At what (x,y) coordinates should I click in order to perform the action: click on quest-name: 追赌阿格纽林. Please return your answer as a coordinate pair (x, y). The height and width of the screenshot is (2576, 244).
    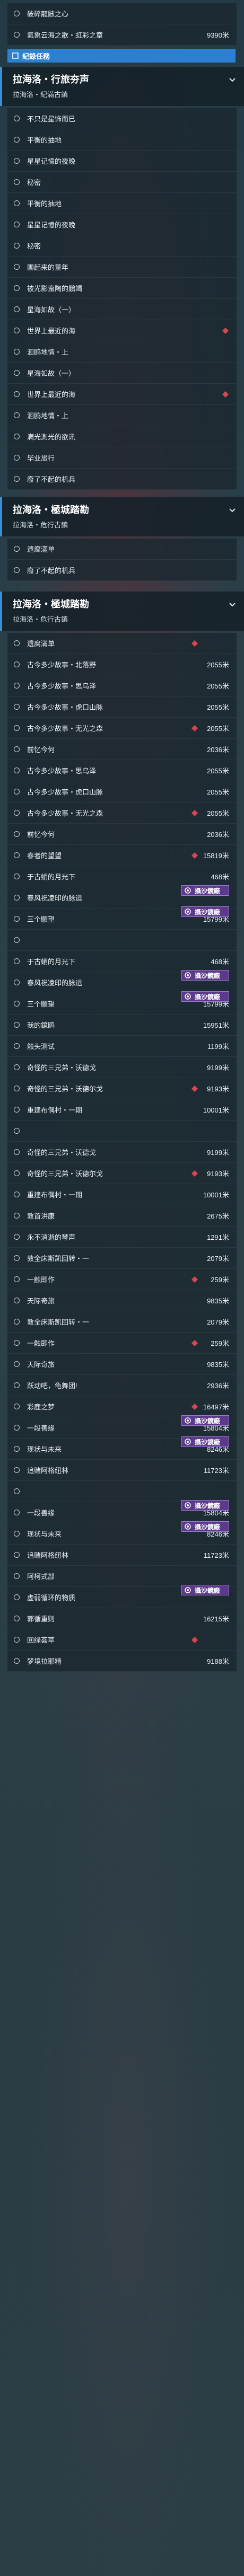
    Looking at the image, I should click on (48, 1471).